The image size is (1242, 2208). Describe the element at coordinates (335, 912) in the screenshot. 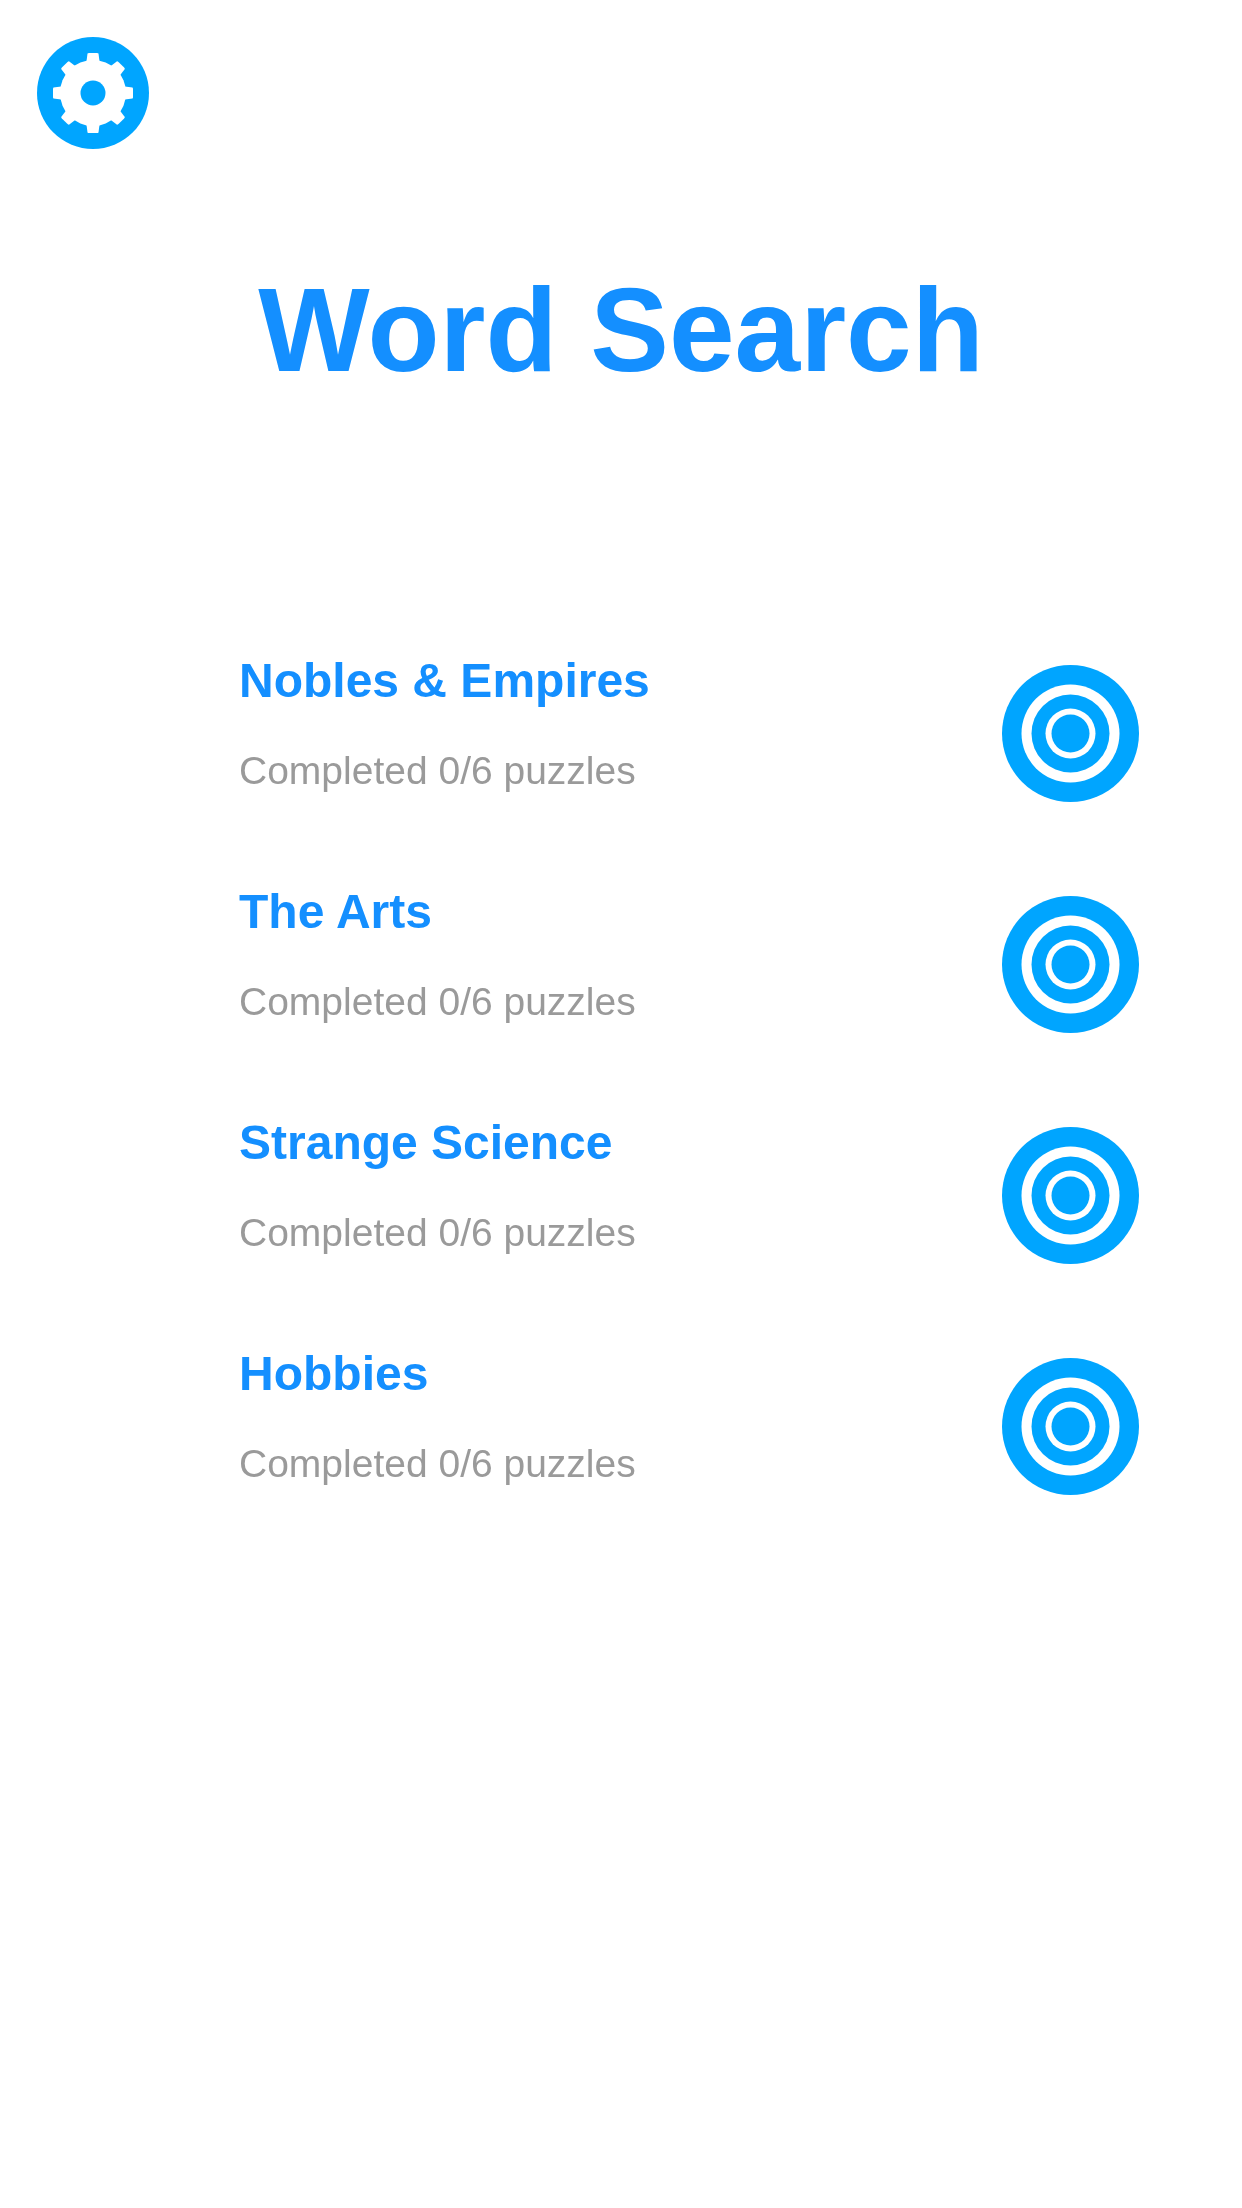

I see `category-title: The Arts` at that location.